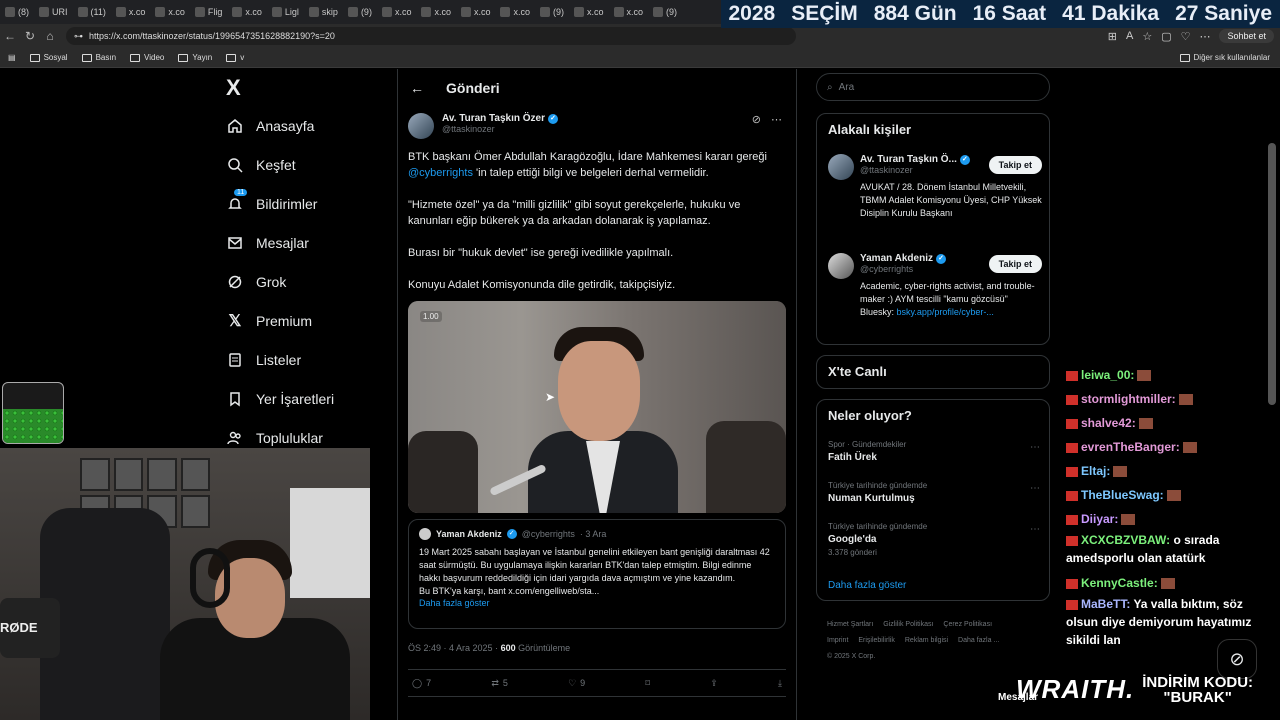  What do you see at coordinates (195, 57) in the screenshot?
I see `bookmark-yayin: Yayın` at bounding box center [195, 57].